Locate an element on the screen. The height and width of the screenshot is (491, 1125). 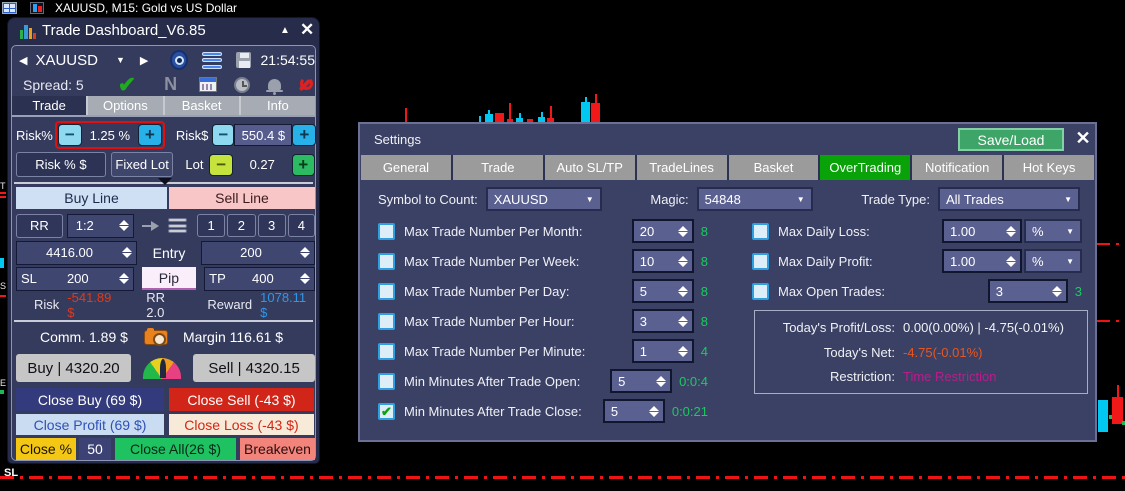
close-sell-button: Close Sell (-43 $) is located at coordinates (241, 399).